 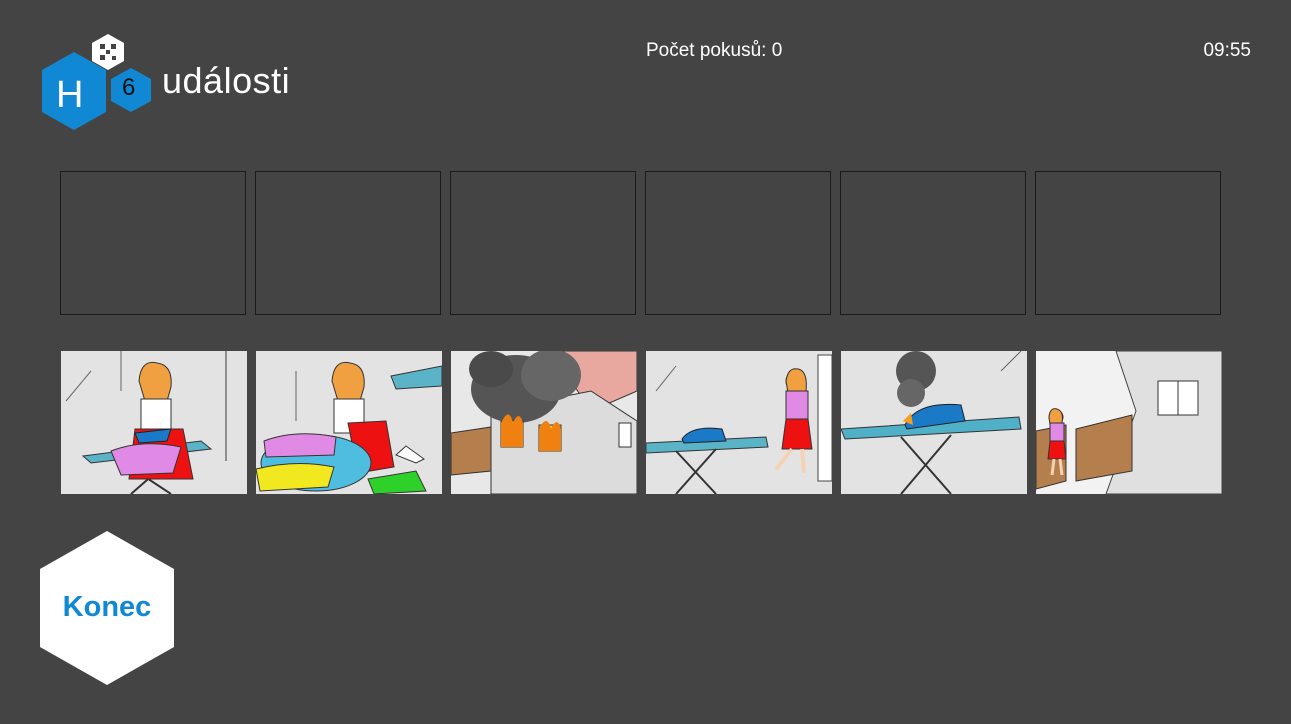 I want to click on girl-gate-image, so click(x=1129, y=422).